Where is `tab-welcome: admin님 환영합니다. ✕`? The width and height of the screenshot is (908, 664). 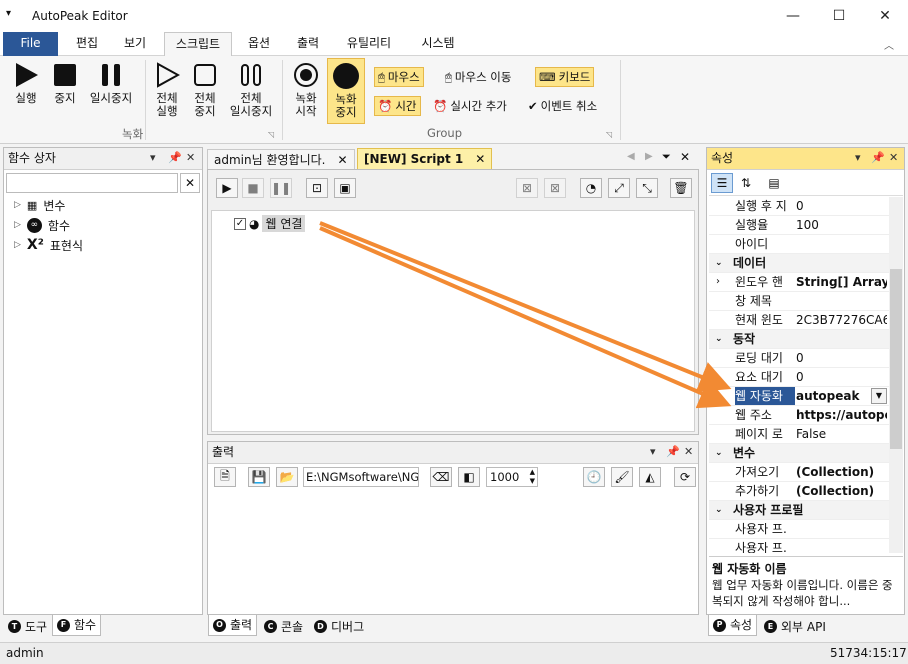 tab-welcome: admin님 환영합니다. ✕ is located at coordinates (281, 160).